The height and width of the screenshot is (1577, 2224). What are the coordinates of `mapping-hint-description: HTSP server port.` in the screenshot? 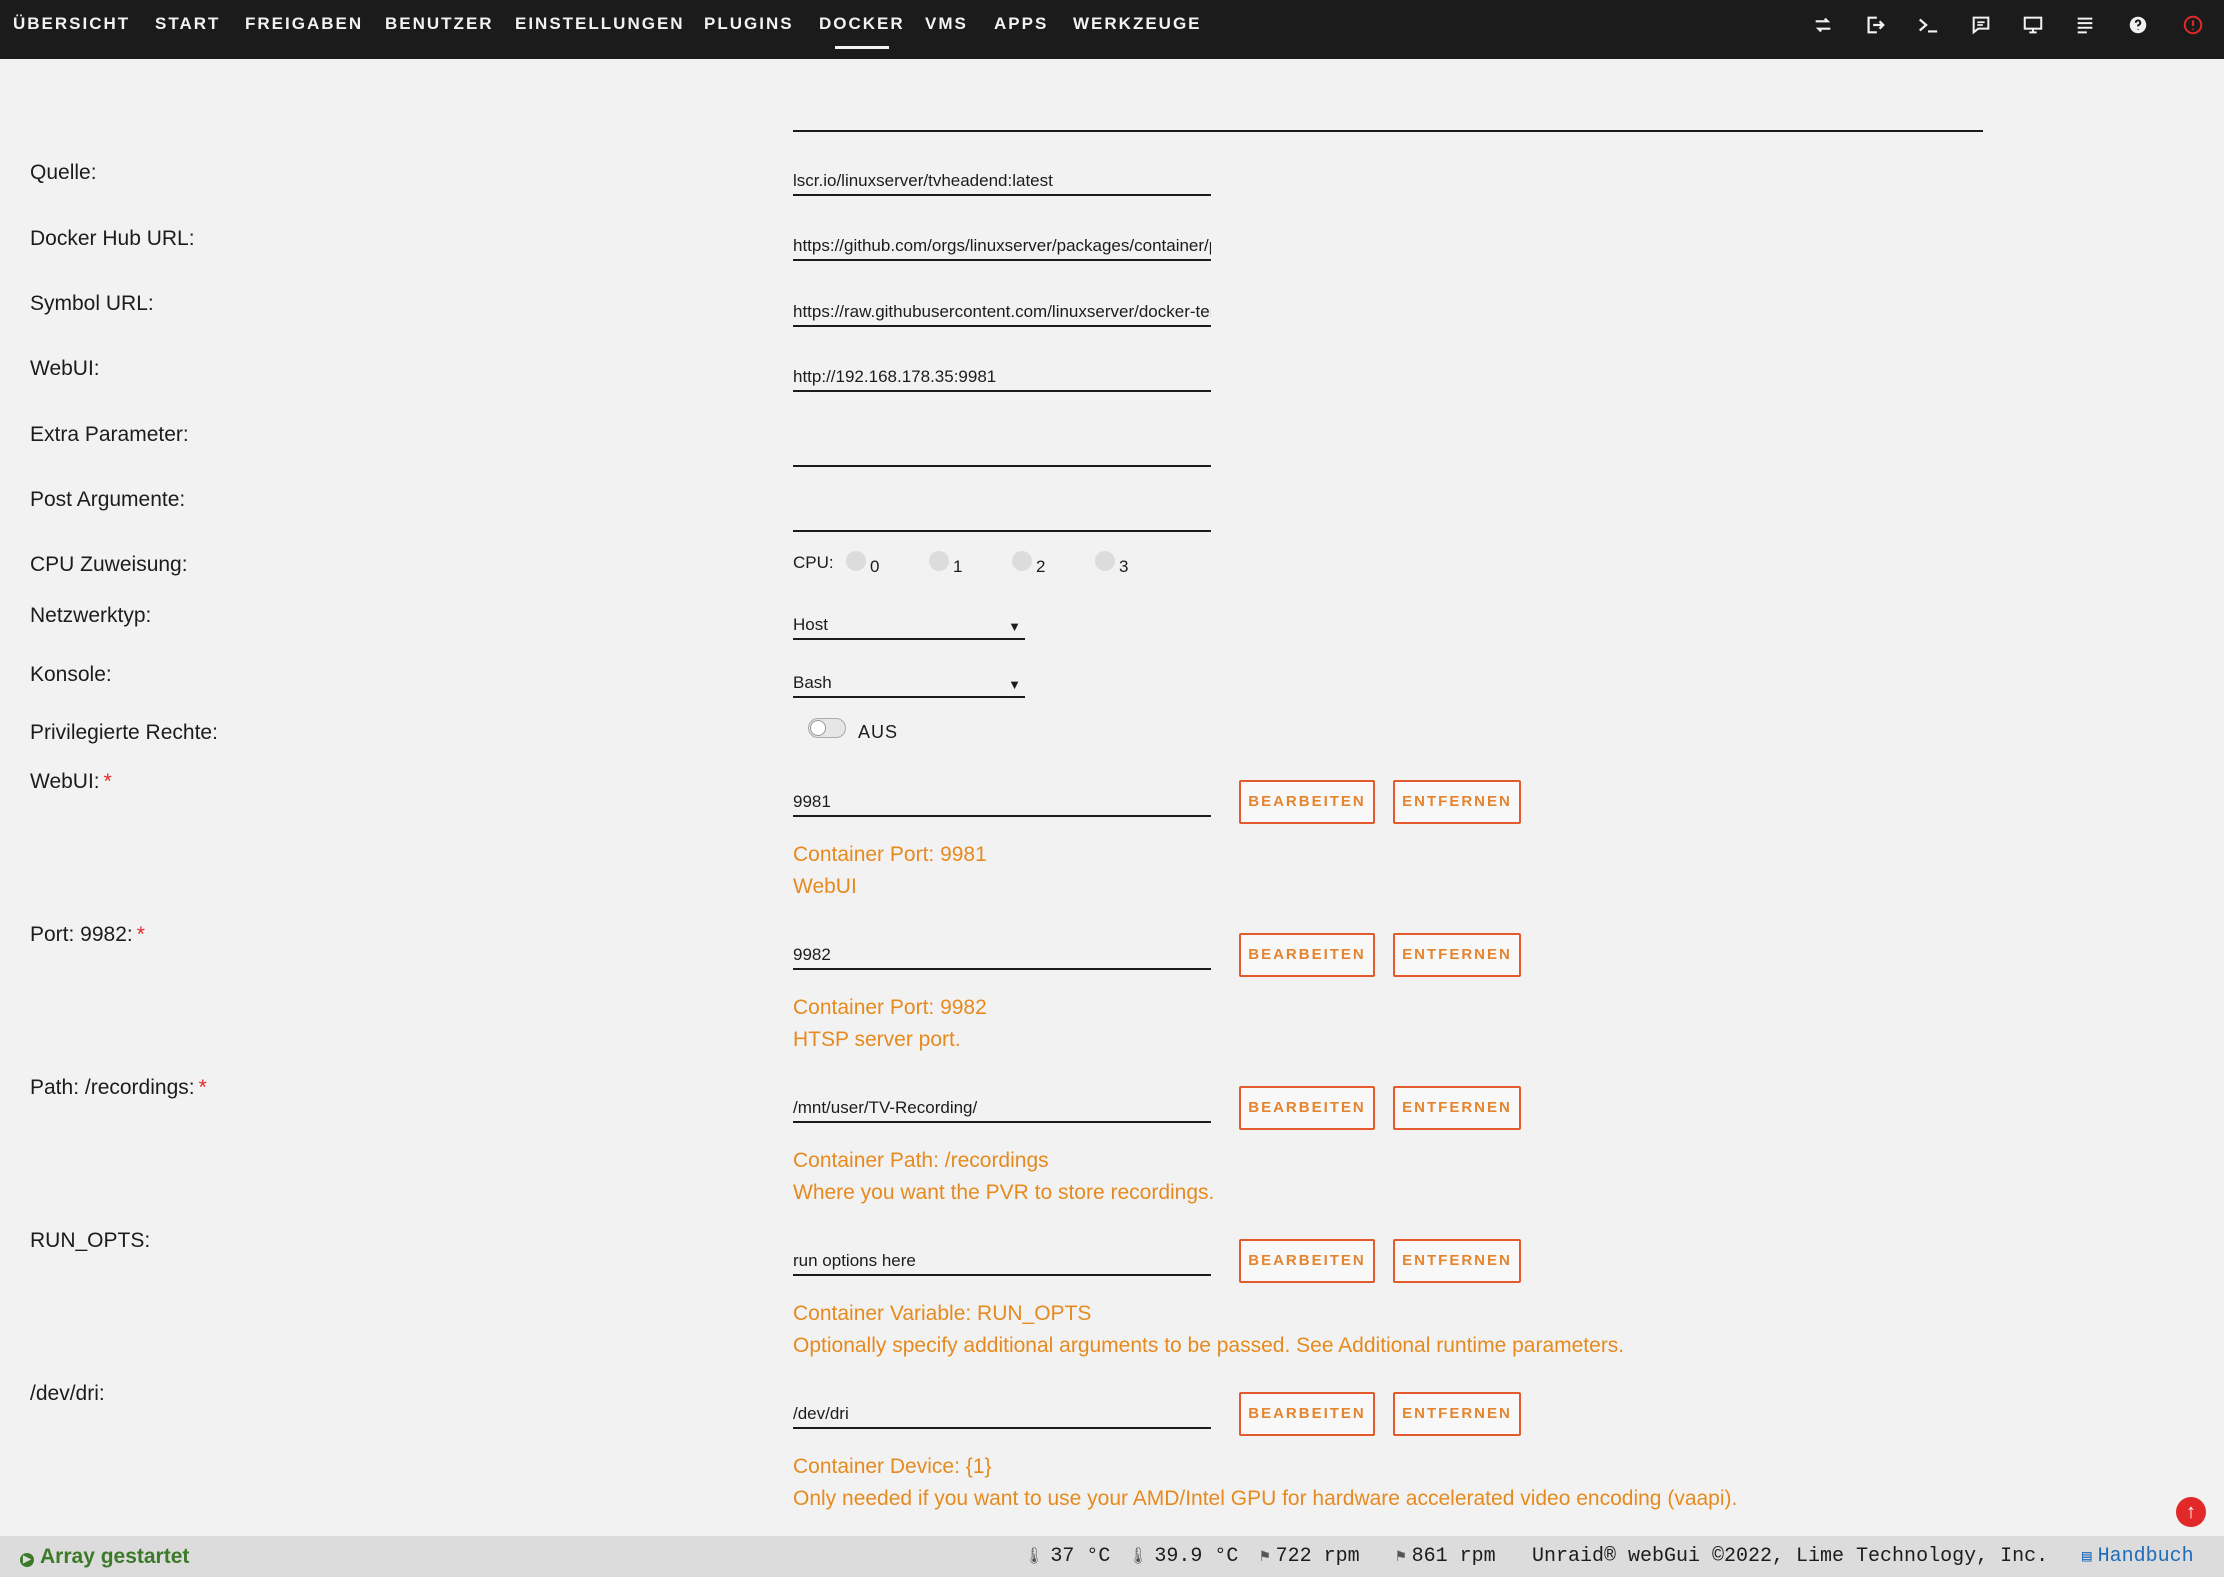 It's located at (877, 1039).